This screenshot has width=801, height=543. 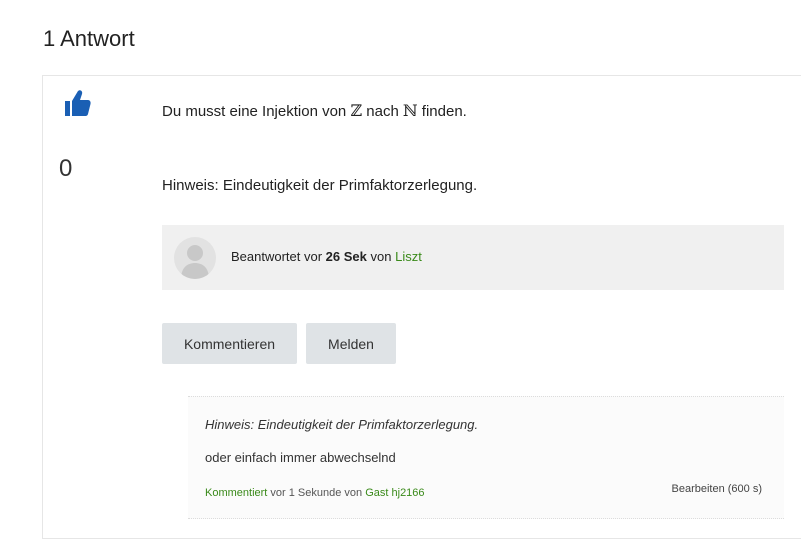 I want to click on vote-count: 0, so click(x=66, y=168).